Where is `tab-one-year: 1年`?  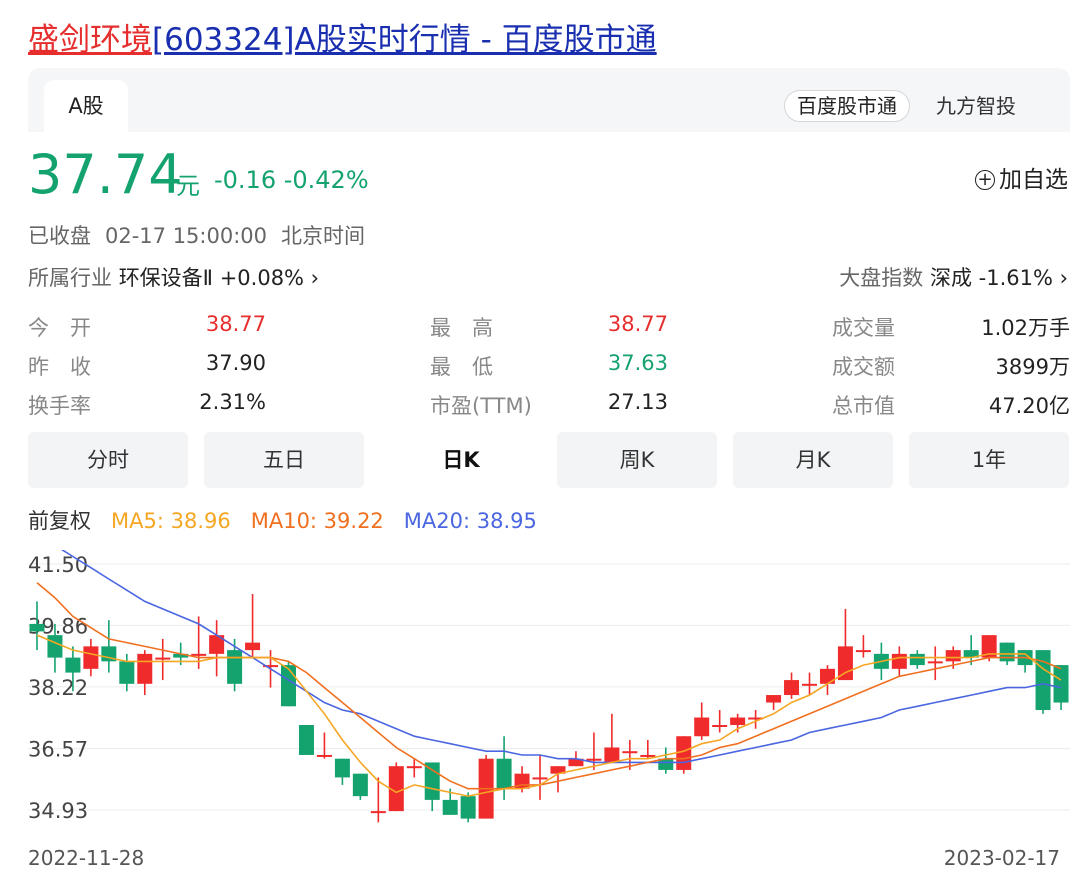 tab-one-year: 1年 is located at coordinates (989, 460).